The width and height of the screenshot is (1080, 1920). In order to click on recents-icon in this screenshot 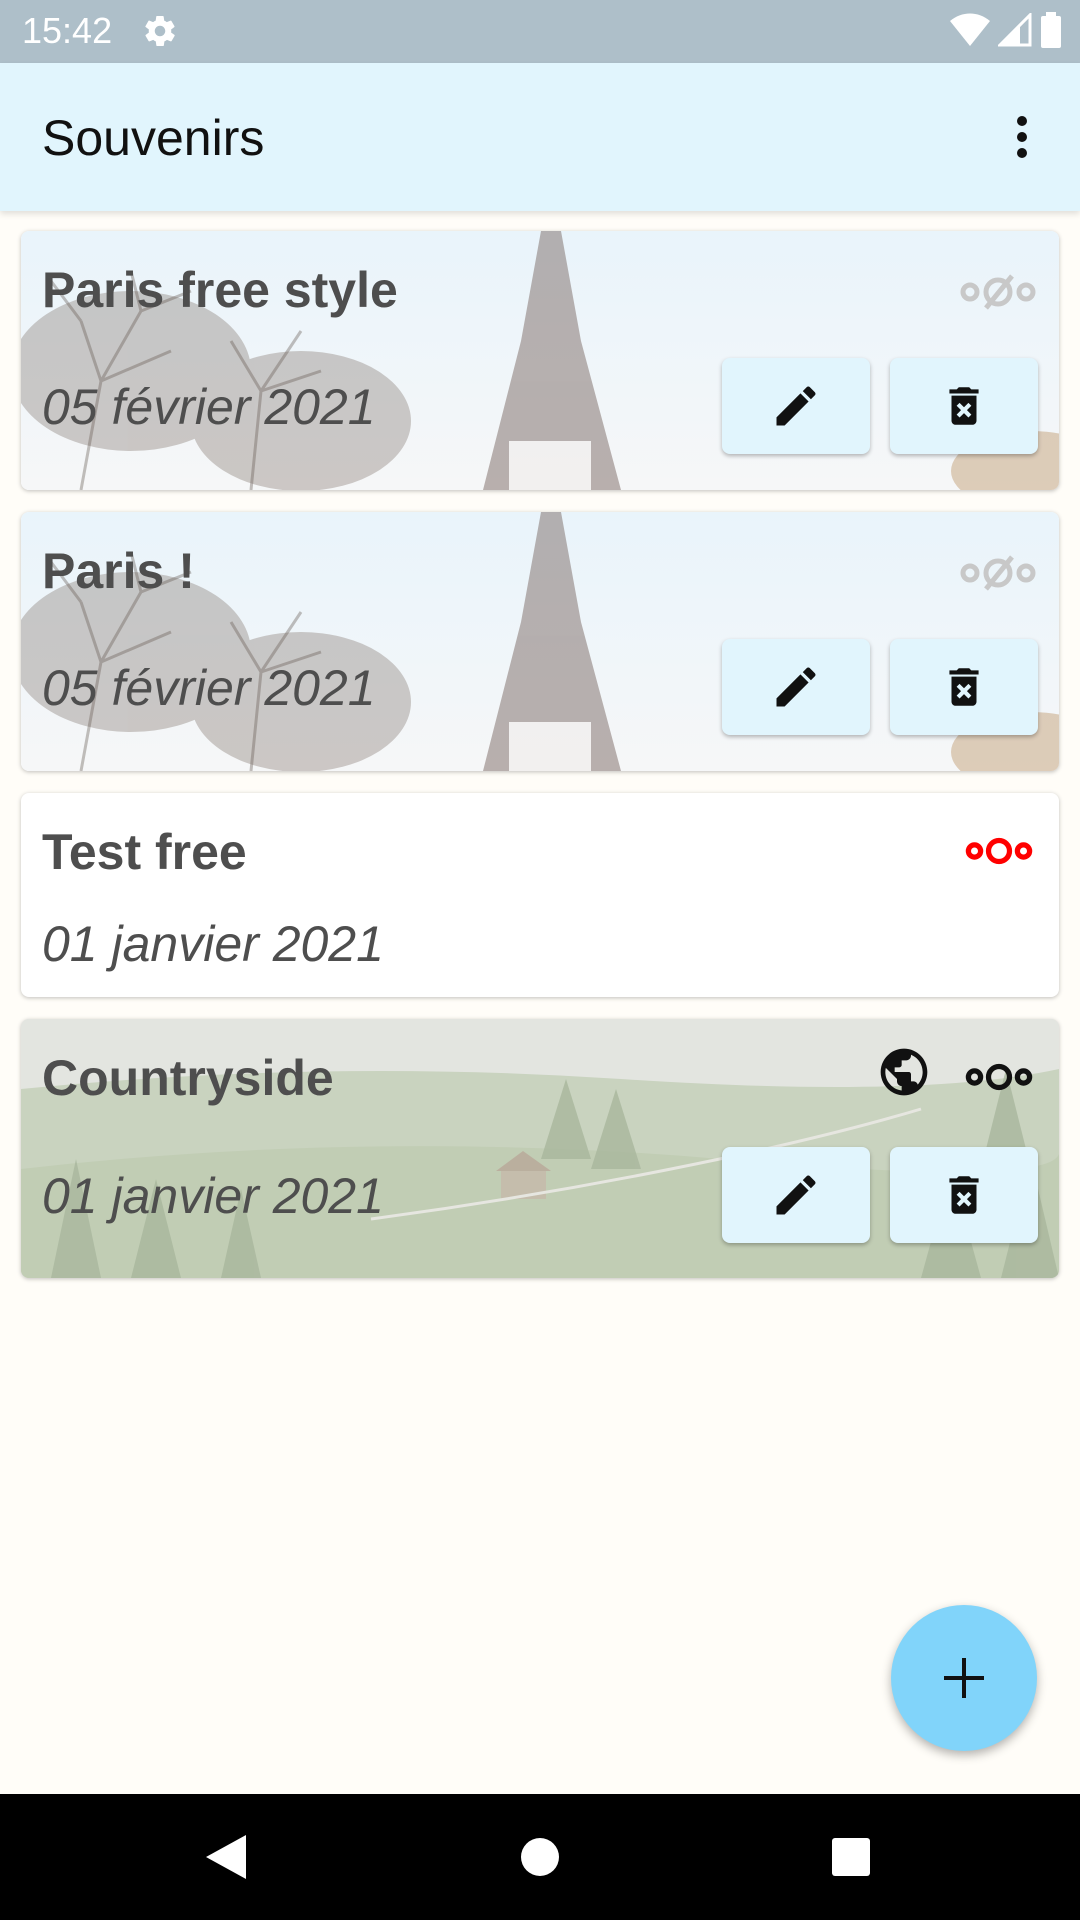, I will do `click(851, 1857)`.